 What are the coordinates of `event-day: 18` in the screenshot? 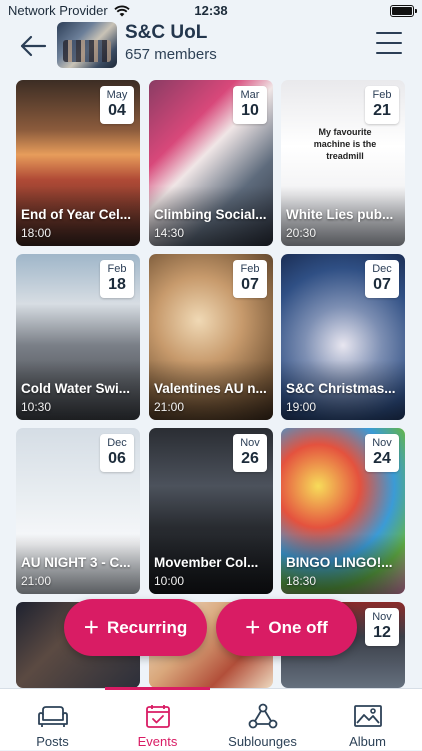 It's located at (117, 284).